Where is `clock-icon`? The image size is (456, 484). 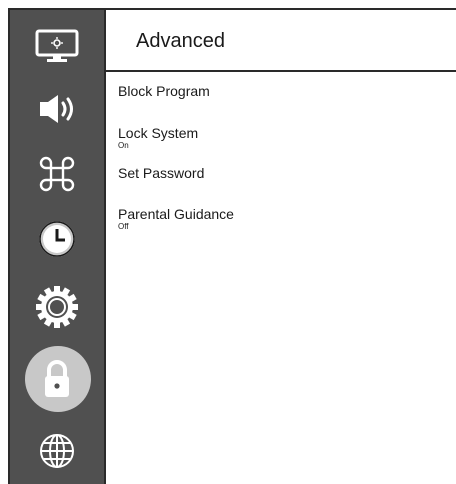 clock-icon is located at coordinates (57, 239).